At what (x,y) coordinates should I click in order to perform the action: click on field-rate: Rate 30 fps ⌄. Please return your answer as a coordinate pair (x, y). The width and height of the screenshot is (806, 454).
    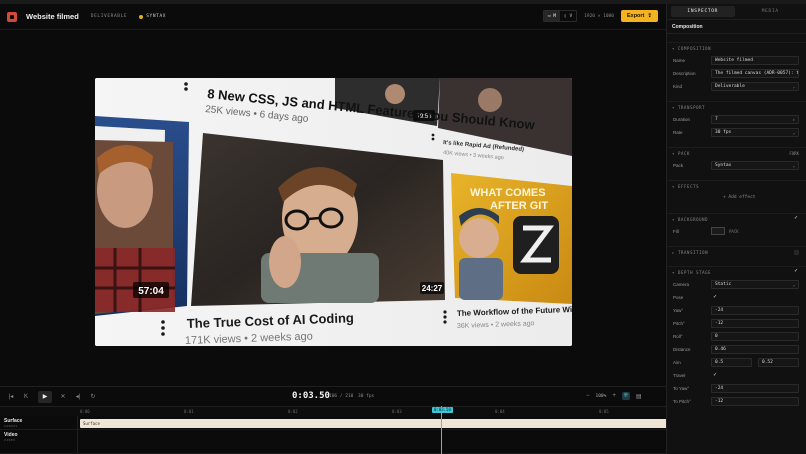
    Looking at the image, I should click on (736, 133).